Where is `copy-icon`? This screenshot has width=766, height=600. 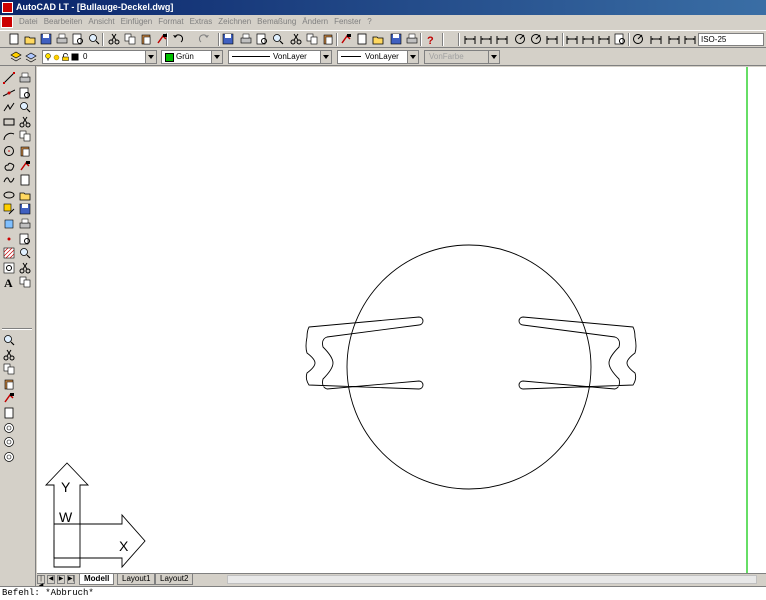 copy-icon is located at coordinates (130, 39).